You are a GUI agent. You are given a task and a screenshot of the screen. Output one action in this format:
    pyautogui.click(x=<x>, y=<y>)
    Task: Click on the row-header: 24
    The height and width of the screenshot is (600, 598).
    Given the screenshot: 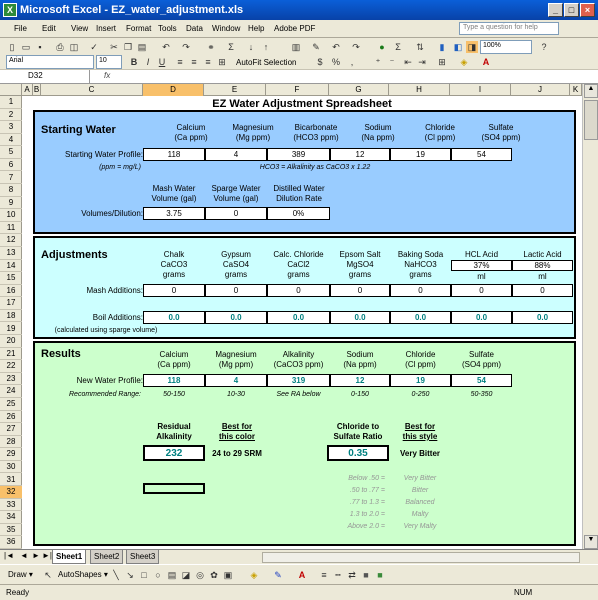 What is the action you would take?
    pyautogui.click(x=11, y=391)
    